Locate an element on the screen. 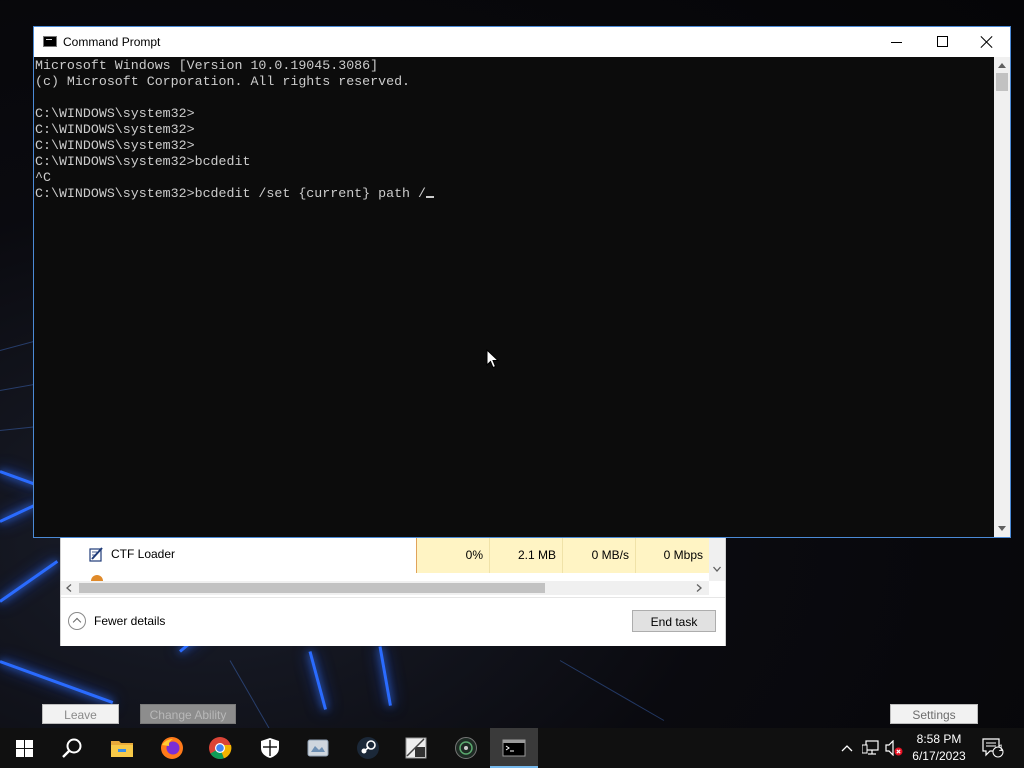  chrome-icon is located at coordinates (220, 748).